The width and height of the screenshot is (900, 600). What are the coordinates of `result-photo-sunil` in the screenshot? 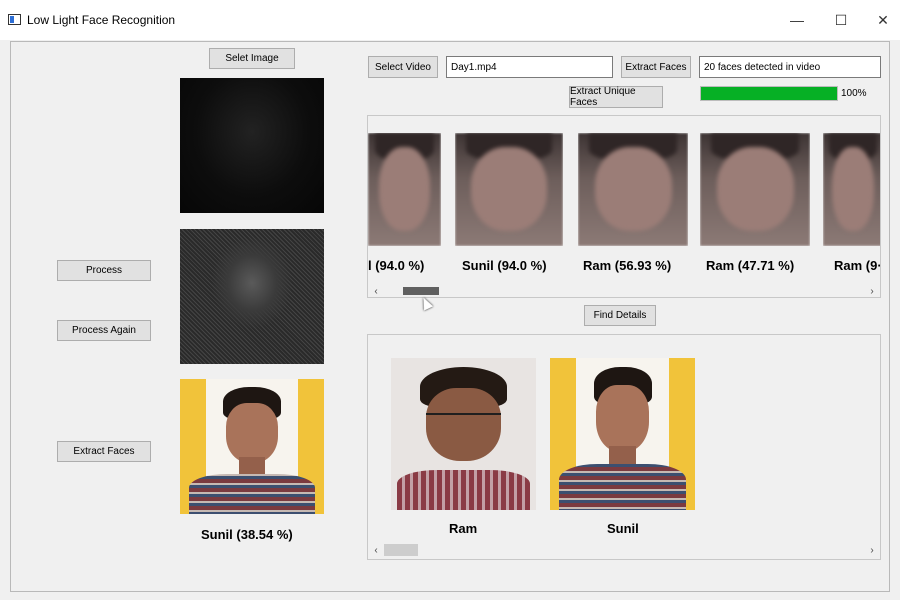 It's located at (622, 434).